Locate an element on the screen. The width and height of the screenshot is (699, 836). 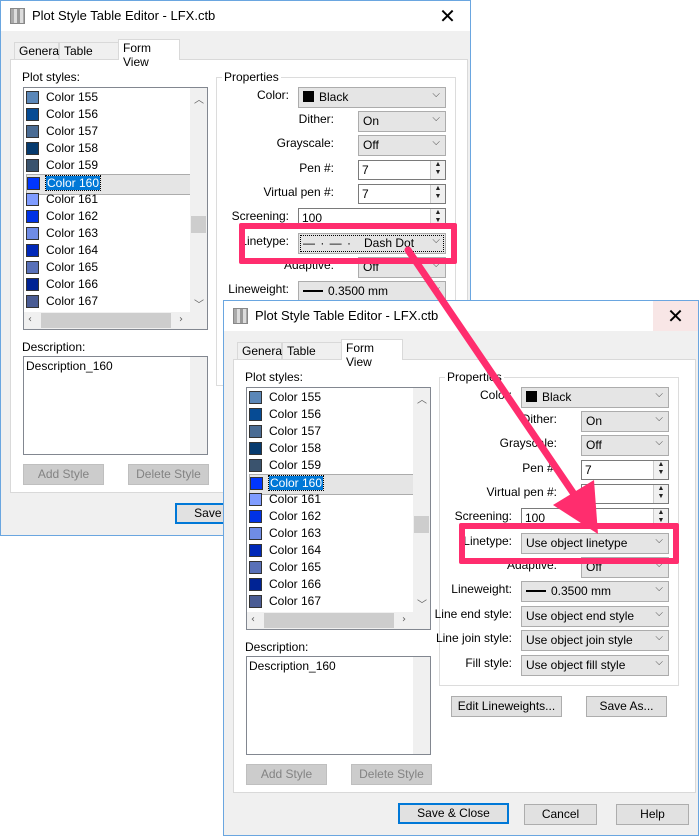
fill-style-select: Use object fill style ⌵ is located at coordinates (595, 665).